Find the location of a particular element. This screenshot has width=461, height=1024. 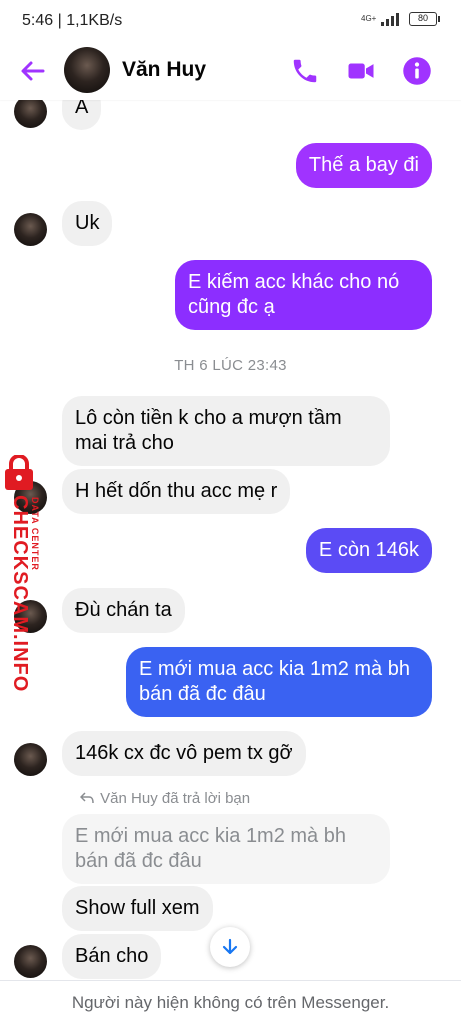

back-arrow-icon is located at coordinates (33, 71).